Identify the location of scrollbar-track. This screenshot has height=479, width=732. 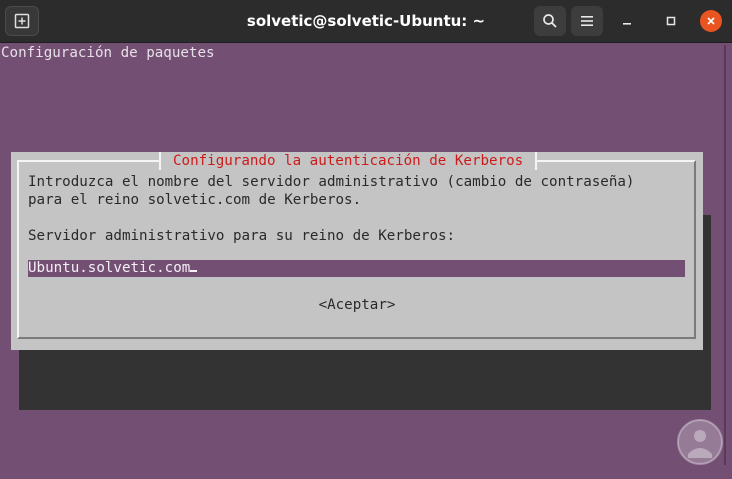
(725, 255).